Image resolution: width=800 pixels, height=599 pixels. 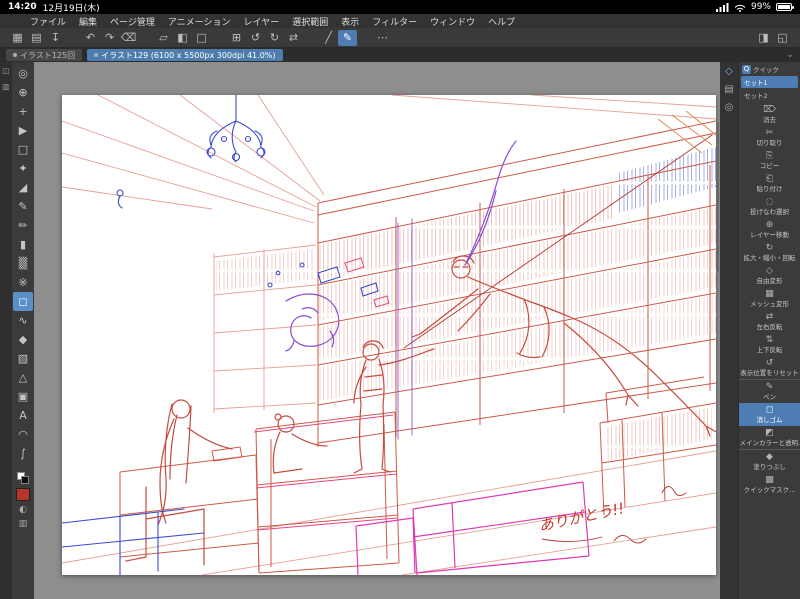 What do you see at coordinates (769, 95) in the screenshot?
I see `quick-set-button: セット2` at bounding box center [769, 95].